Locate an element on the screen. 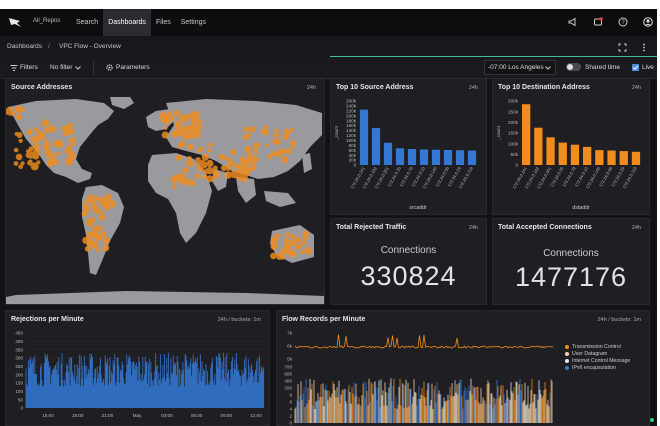  x-tick-label: 21:00 is located at coordinates (108, 415).